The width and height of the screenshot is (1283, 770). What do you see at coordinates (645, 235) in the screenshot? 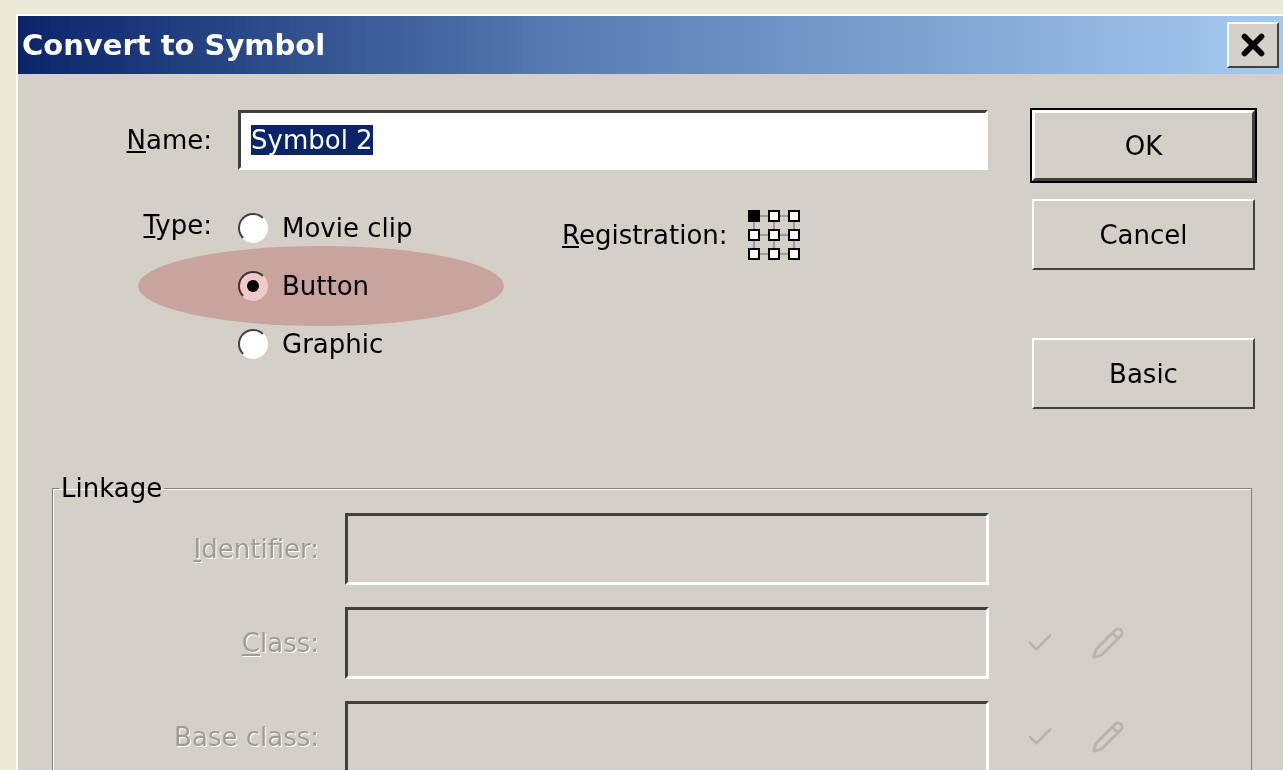
I see `registration-label: Registration:` at bounding box center [645, 235].